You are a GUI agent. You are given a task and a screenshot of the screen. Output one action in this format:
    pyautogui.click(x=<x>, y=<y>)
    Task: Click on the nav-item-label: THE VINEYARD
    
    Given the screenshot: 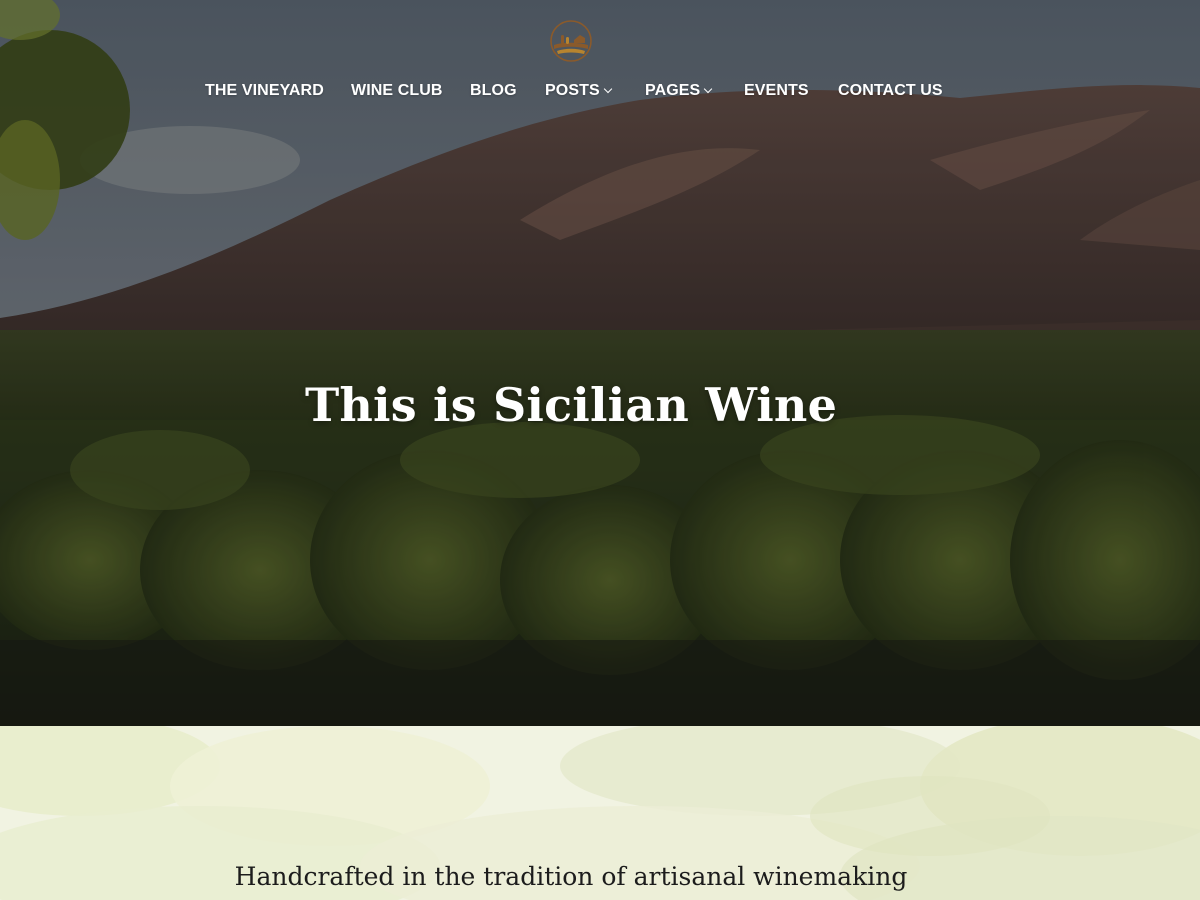 What is the action you would take?
    pyautogui.click(x=264, y=90)
    